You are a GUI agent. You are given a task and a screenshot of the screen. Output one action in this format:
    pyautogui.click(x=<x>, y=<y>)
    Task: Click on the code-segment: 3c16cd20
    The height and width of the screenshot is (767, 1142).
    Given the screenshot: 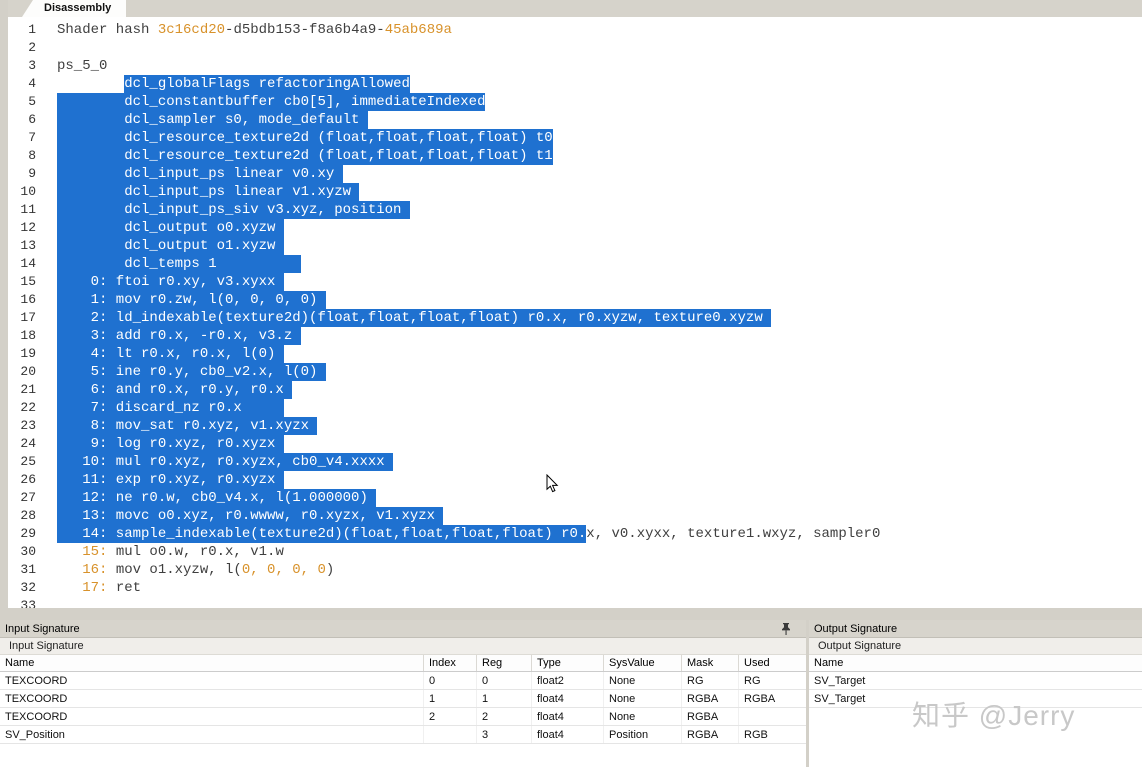 What is the action you would take?
    pyautogui.click(x=191, y=30)
    